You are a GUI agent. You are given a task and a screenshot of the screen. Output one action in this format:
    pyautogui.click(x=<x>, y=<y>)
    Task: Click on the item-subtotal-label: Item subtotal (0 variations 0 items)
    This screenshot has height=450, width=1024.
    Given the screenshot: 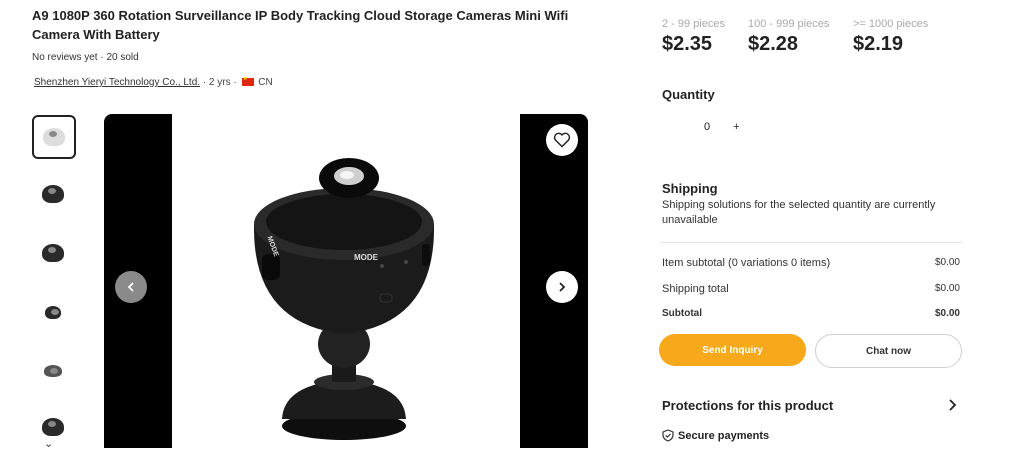 What is the action you would take?
    pyautogui.click(x=746, y=263)
    